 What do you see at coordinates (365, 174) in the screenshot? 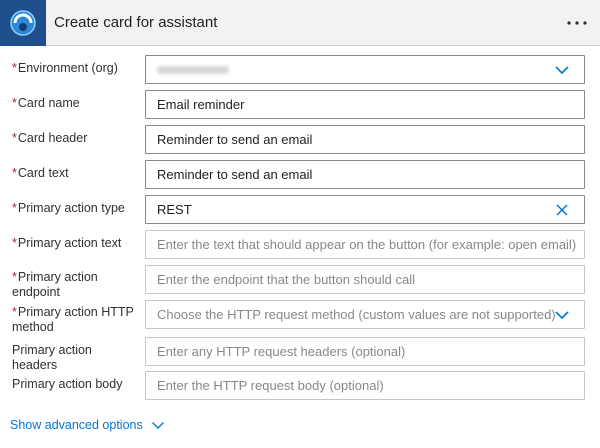
I see `card-text-input: Reminder to send an email` at bounding box center [365, 174].